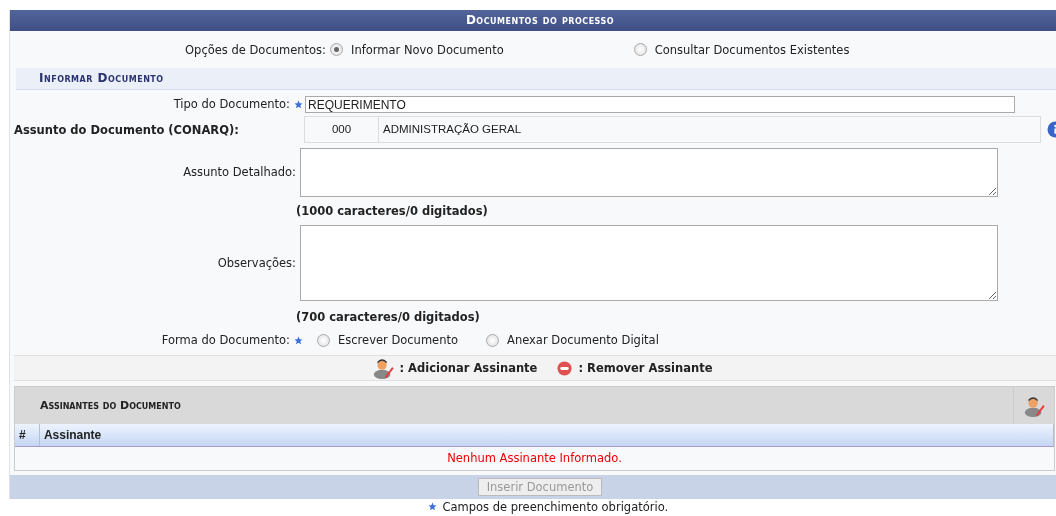 Image resolution: width=1056 pixels, height=516 pixels. I want to click on table-cell: 000, so click(341, 129).